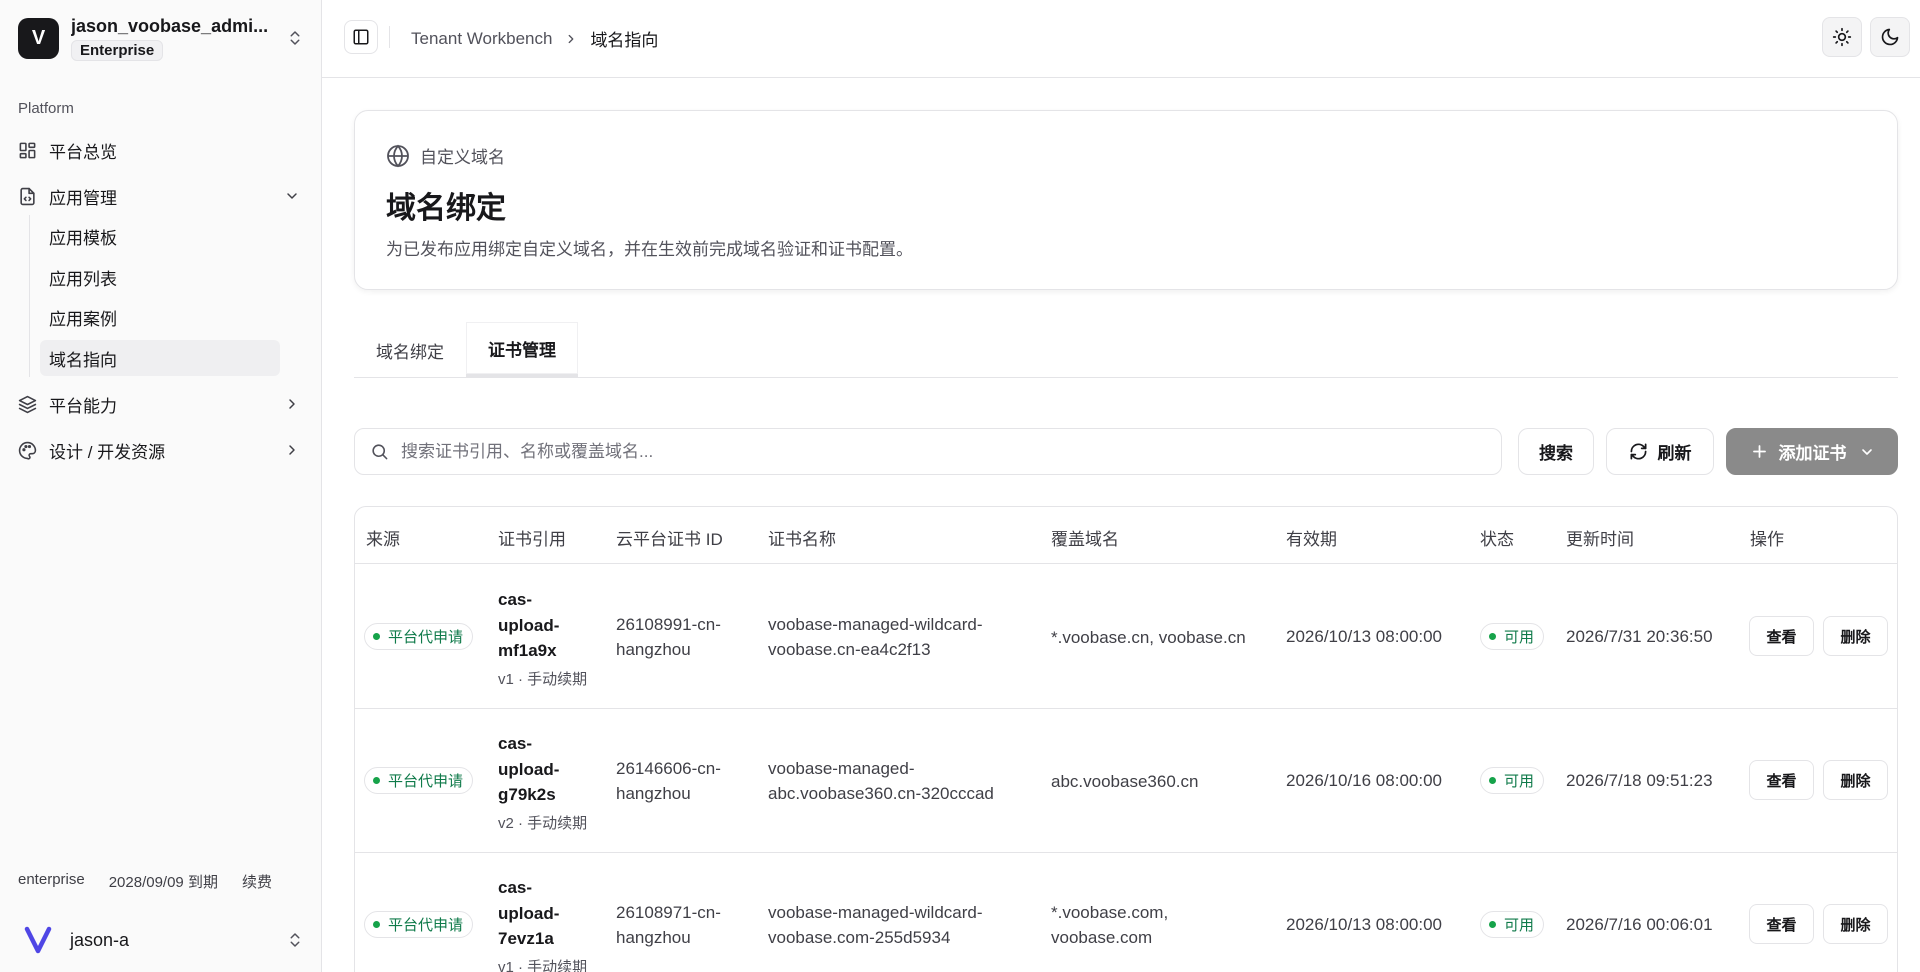 The height and width of the screenshot is (972, 1920). I want to click on sidebar-toggle-button, so click(361, 37).